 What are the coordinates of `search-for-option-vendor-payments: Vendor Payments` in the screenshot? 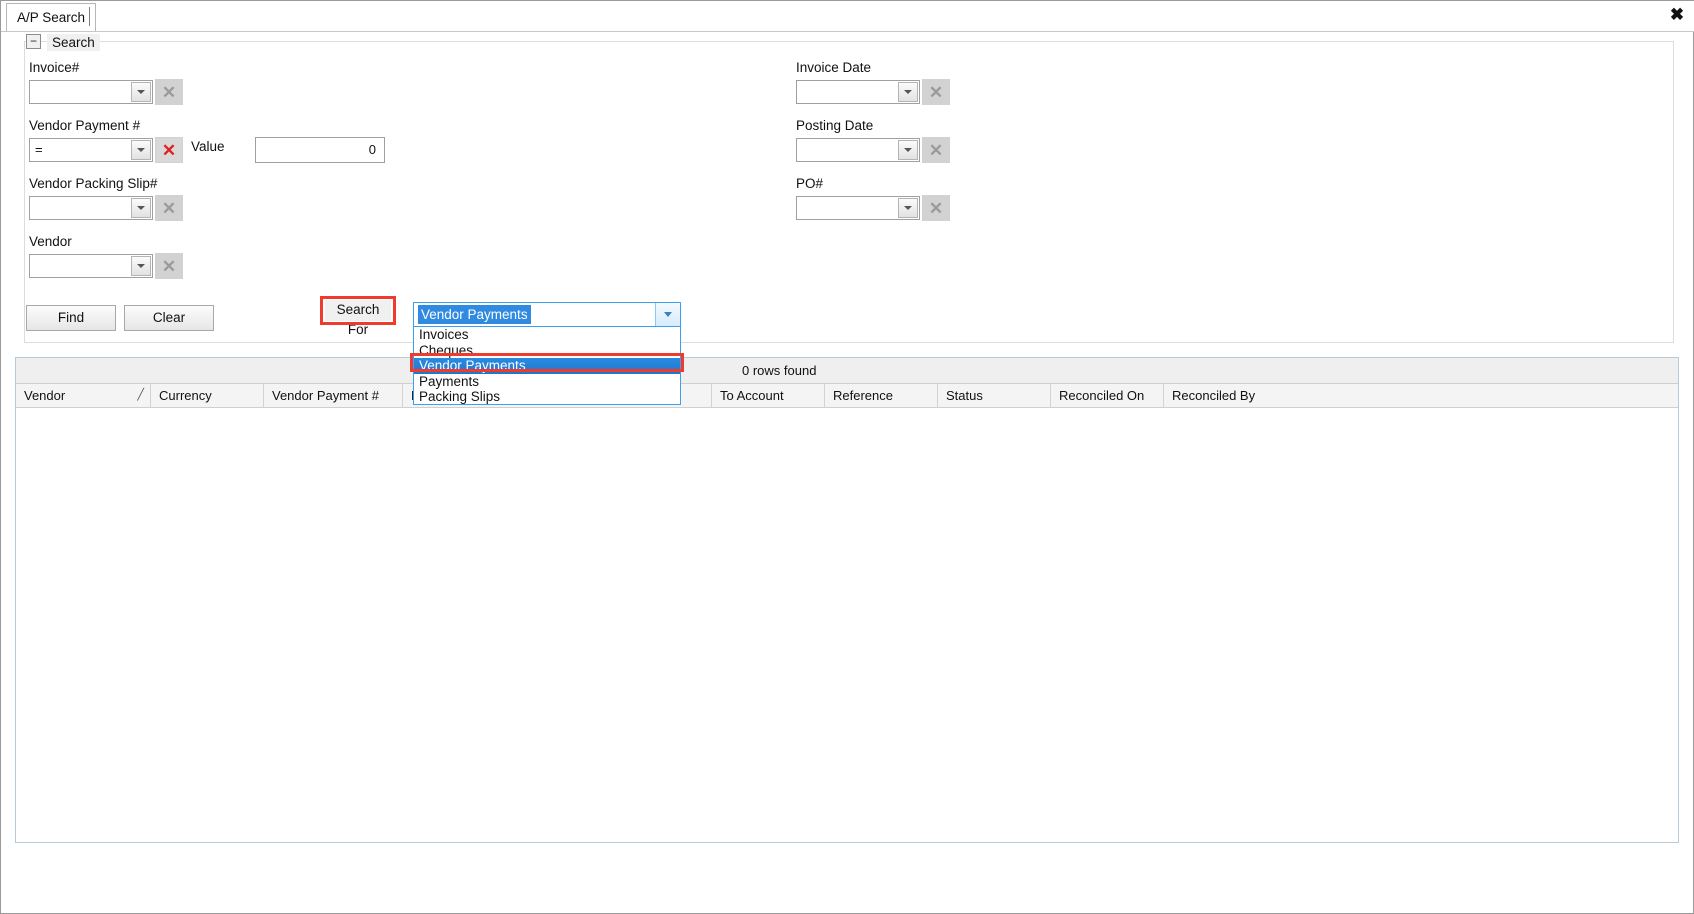 It's located at (547, 366).